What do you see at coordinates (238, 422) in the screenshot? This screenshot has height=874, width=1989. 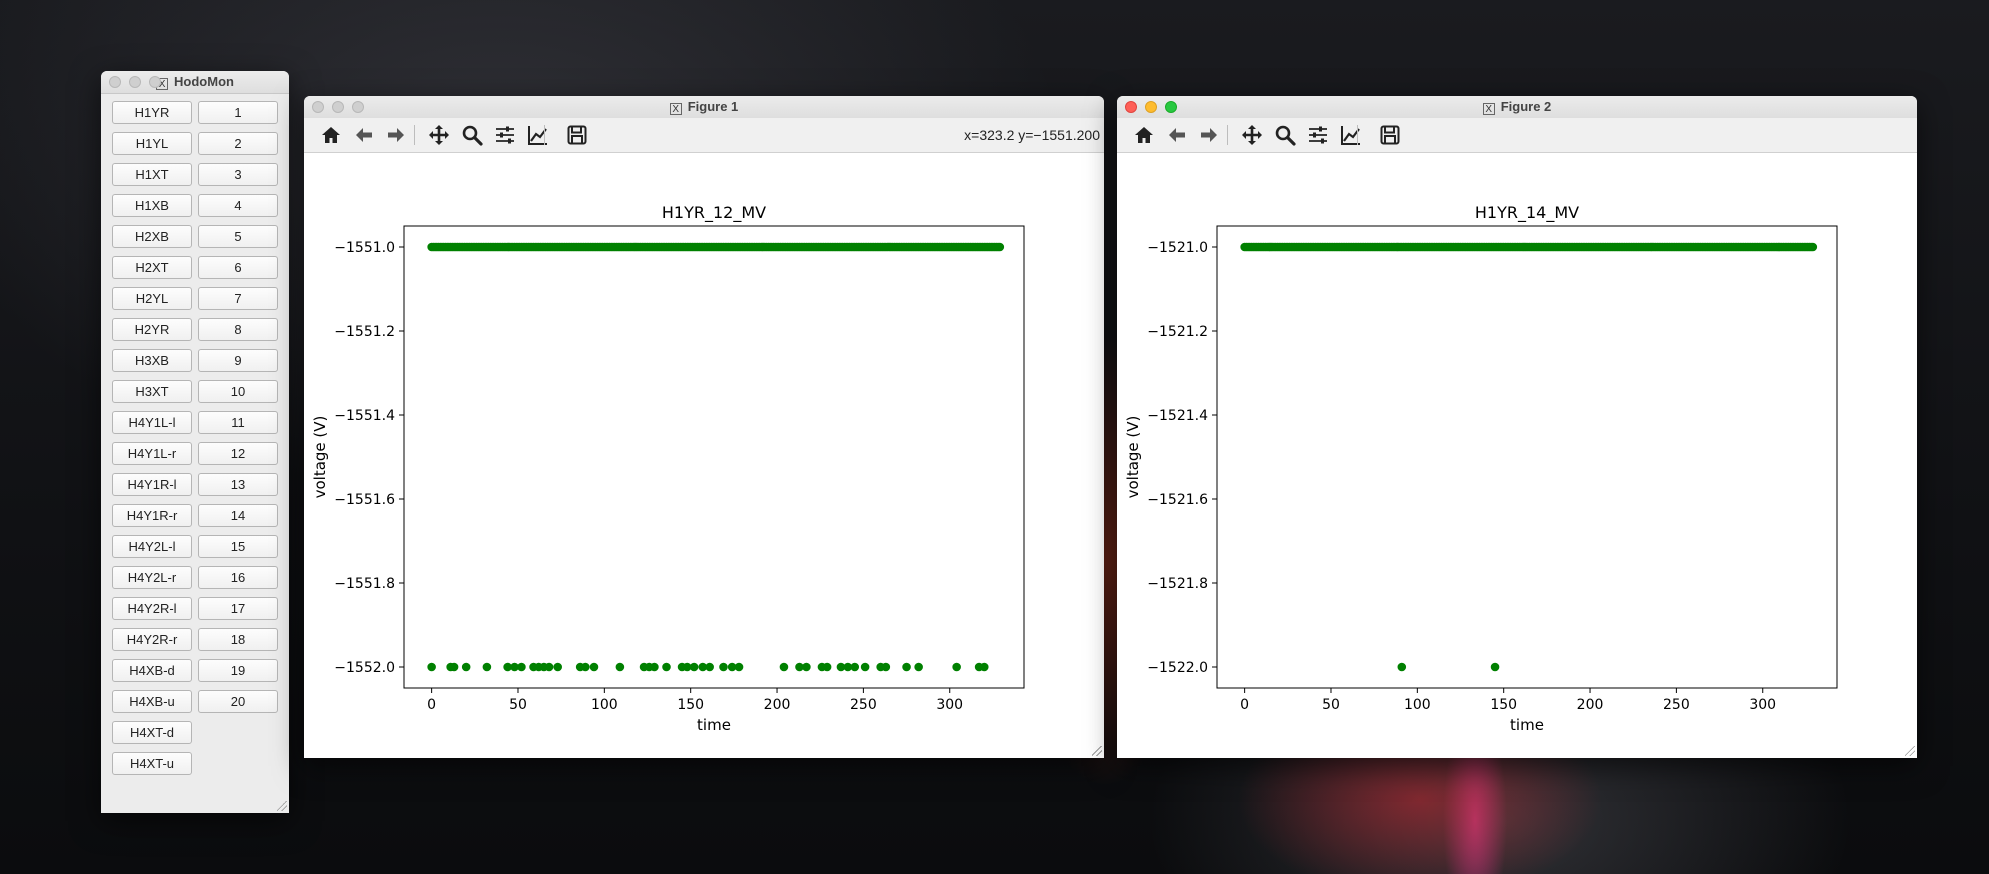 I see `number-button-11: 11` at bounding box center [238, 422].